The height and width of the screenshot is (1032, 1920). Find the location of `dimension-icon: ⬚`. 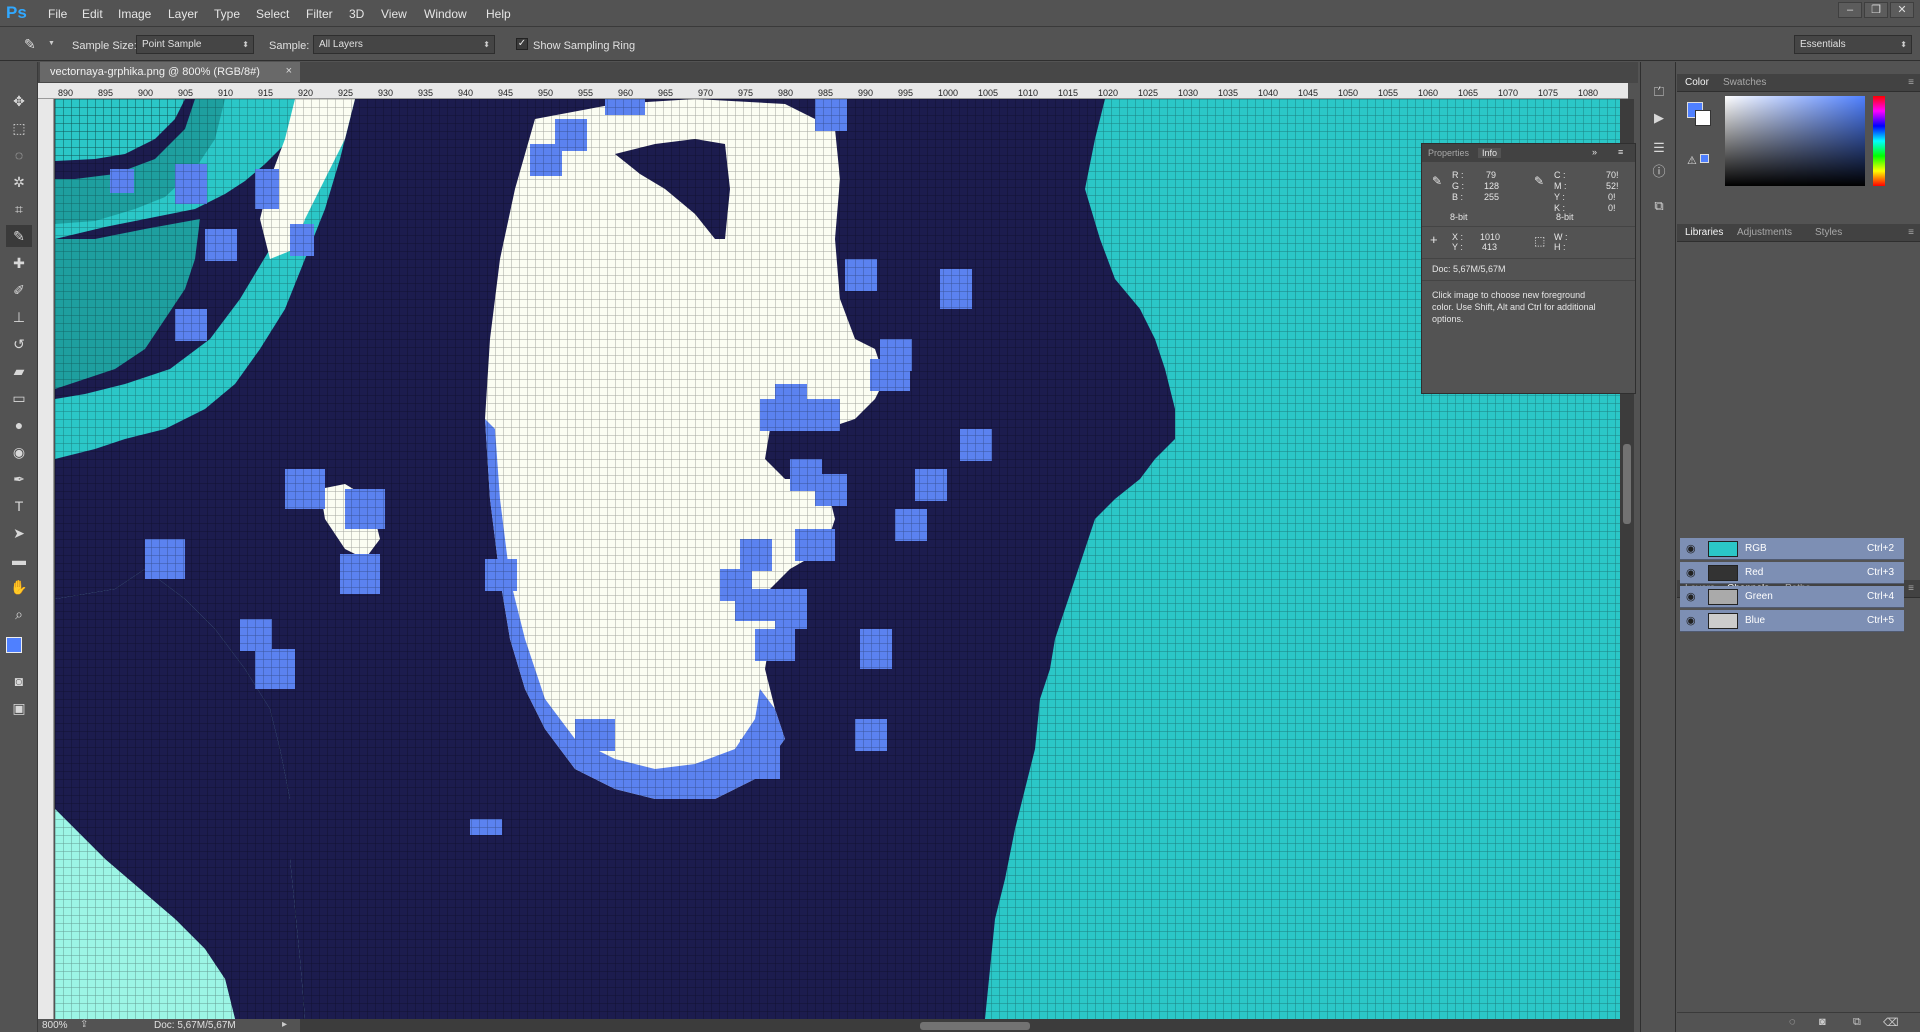

dimension-icon: ⬚ is located at coordinates (1540, 241).